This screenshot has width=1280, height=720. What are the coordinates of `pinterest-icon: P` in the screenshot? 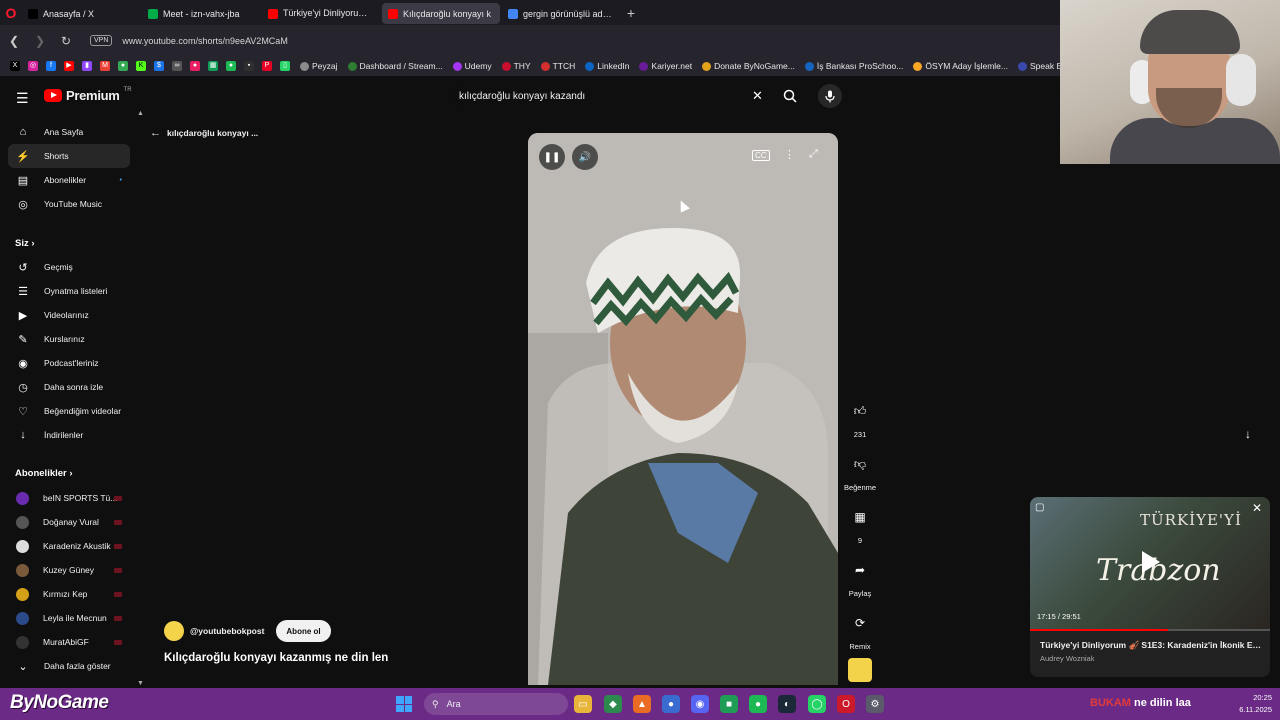 It's located at (267, 66).